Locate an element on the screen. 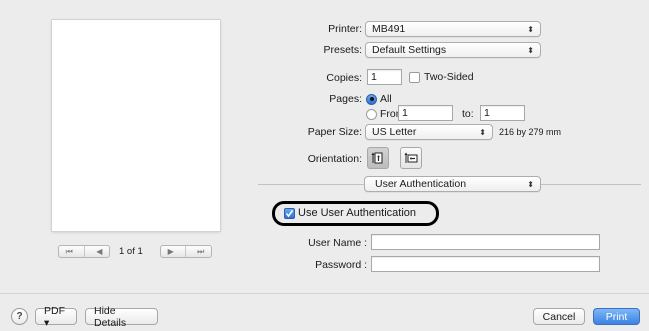 Image resolution: width=649 pixels, height=331 pixels. portrait-orientation-button is located at coordinates (378, 158).